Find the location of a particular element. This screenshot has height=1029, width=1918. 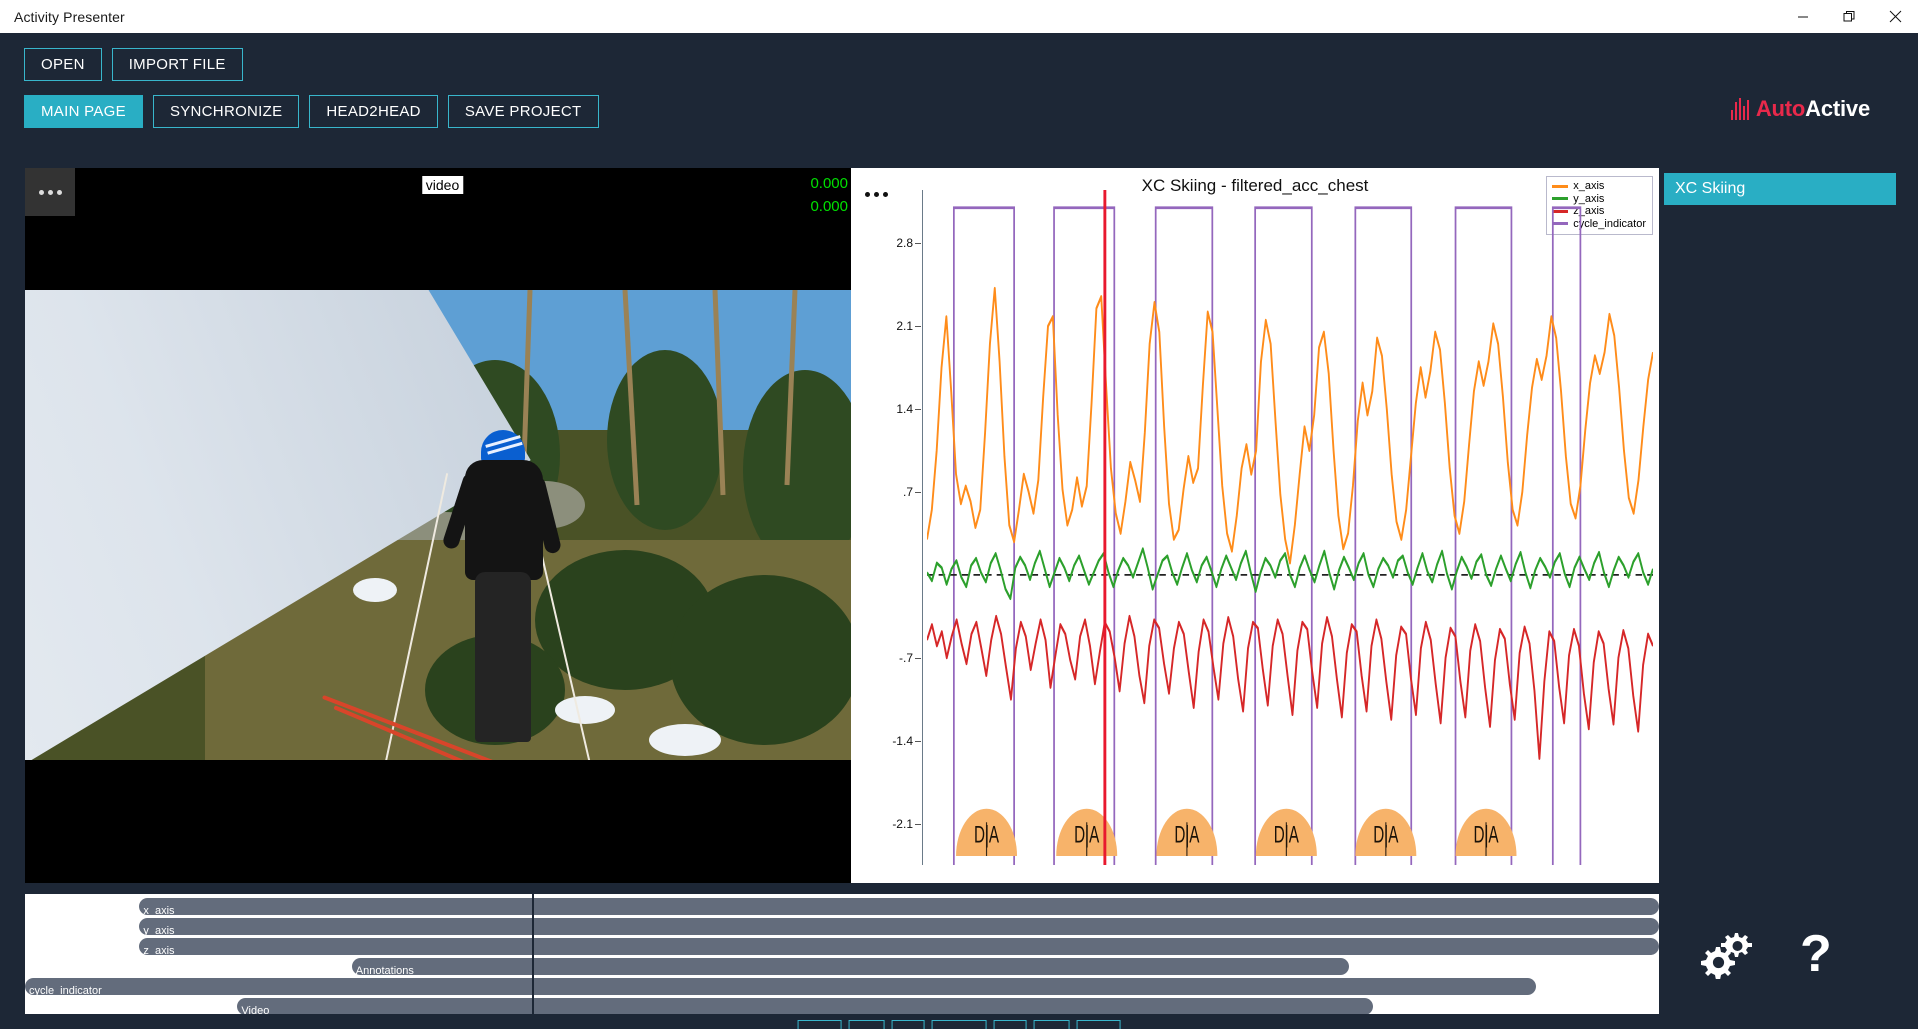

restore-icon is located at coordinates (1849, 16).